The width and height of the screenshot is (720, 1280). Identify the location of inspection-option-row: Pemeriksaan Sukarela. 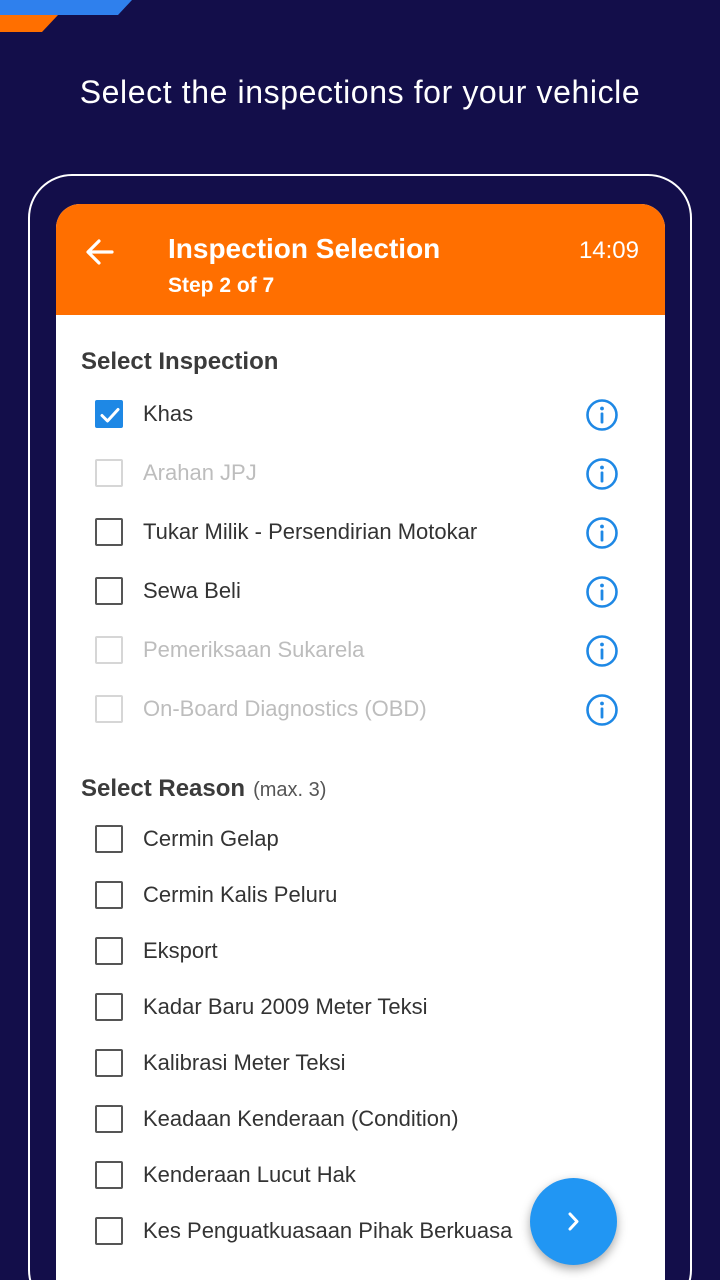
(360, 650).